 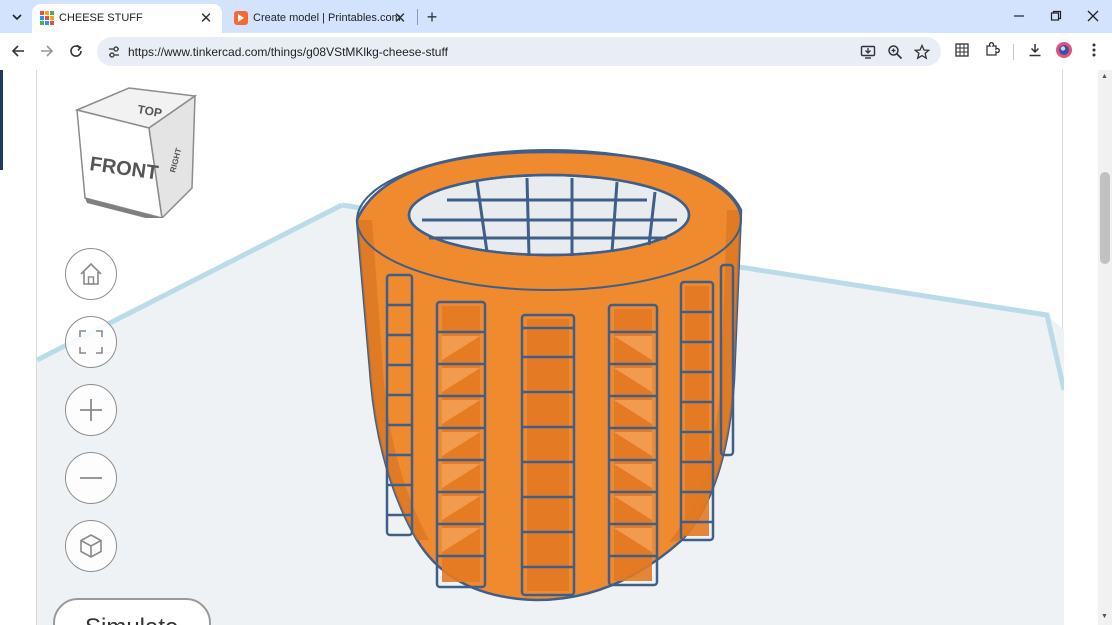 I want to click on fit-to-view-icon, so click(x=91, y=342).